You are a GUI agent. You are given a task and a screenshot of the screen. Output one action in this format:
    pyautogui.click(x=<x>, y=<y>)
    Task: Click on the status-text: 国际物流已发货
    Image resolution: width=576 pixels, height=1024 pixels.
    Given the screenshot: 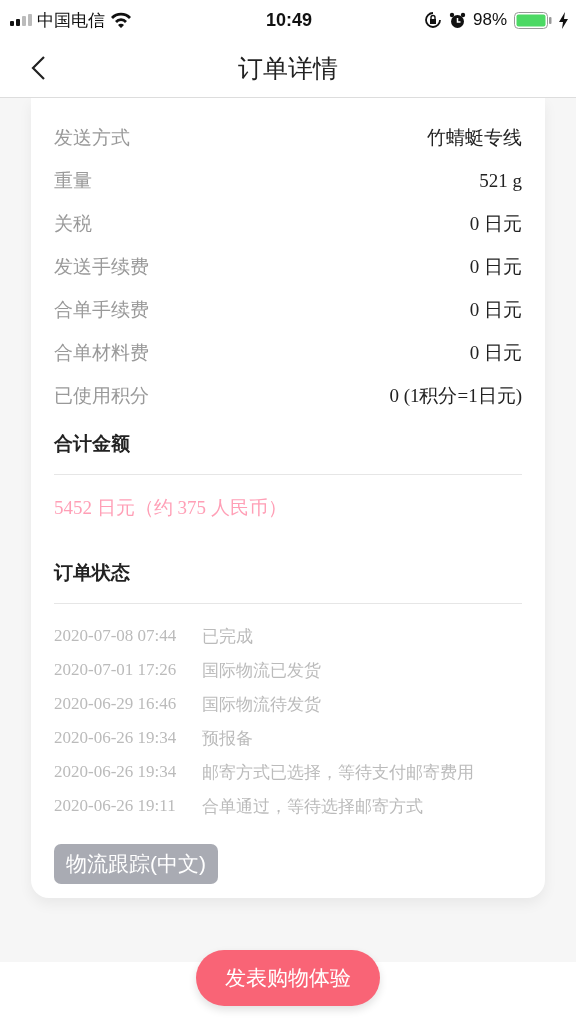 What is the action you would take?
    pyautogui.click(x=261, y=670)
    